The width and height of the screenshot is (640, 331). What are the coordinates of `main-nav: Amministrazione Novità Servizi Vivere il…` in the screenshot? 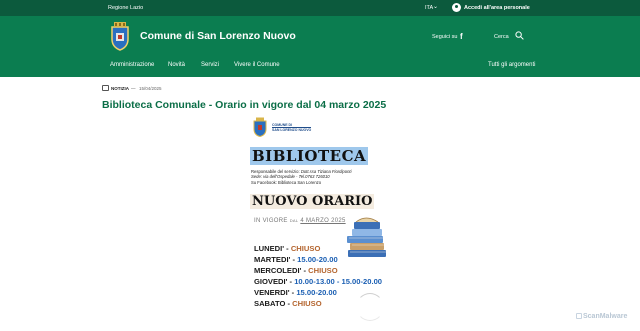 It's located at (320, 67).